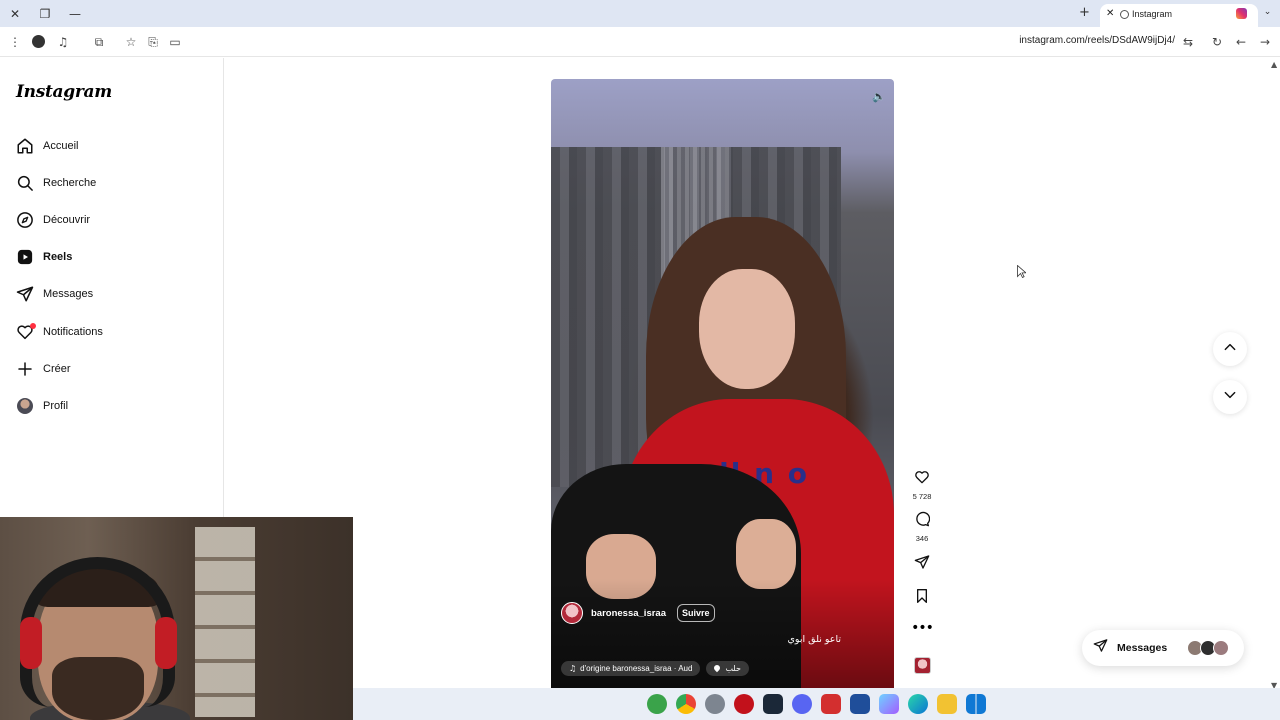 This screenshot has height=720, width=1280. Describe the element at coordinates (68, 294) in the screenshot. I see `sidebar-item-label: Messages` at that location.